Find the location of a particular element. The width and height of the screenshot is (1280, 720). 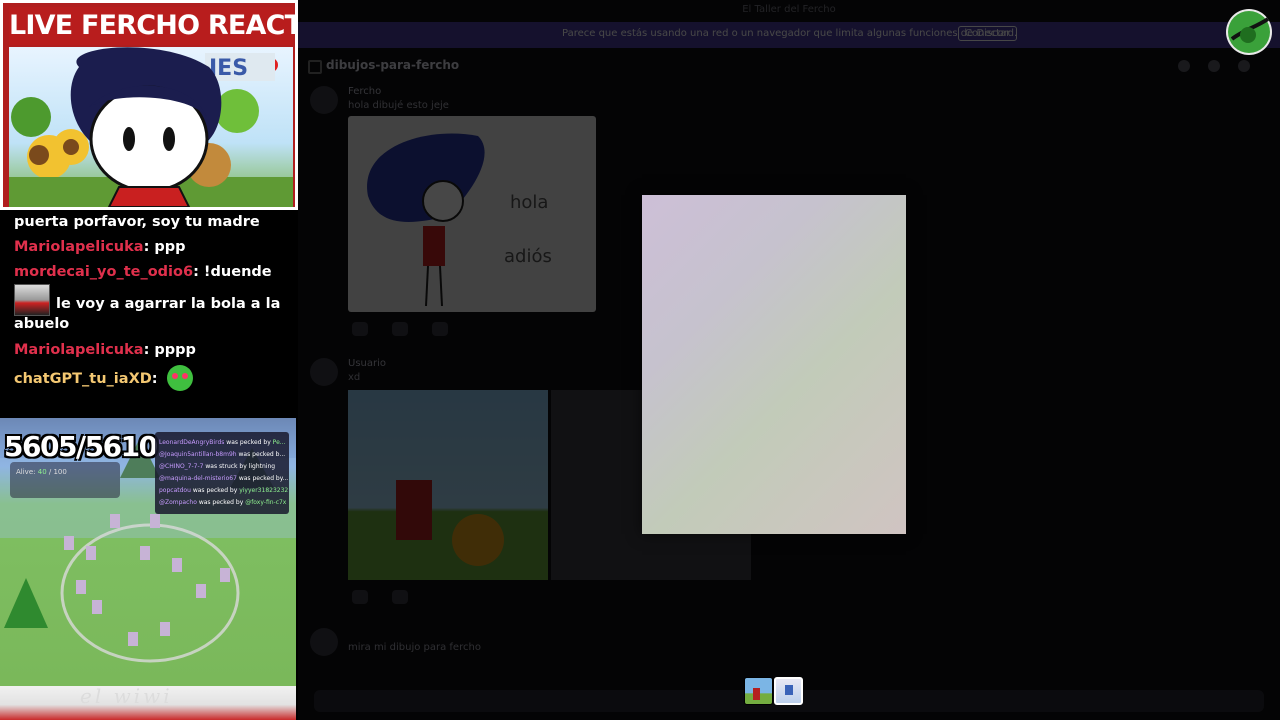

chat-line: abuelo is located at coordinates (41, 324).